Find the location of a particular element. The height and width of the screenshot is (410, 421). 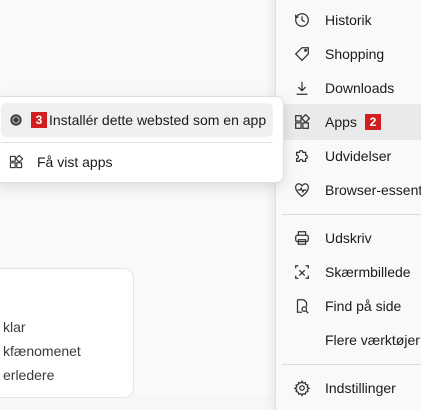

puzzle-icon is located at coordinates (302, 156).